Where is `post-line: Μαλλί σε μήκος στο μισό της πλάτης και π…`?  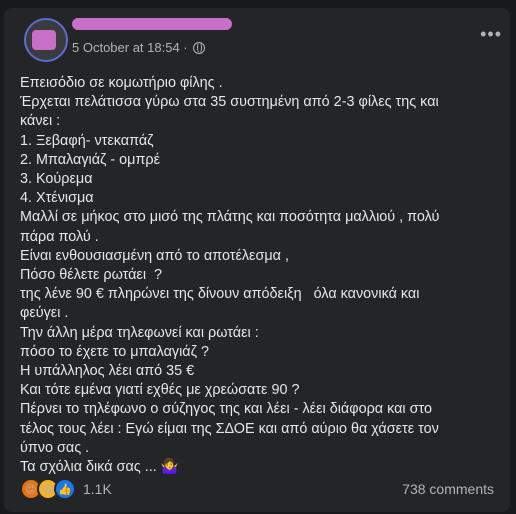 post-line: Μαλλί σε μήκος στο μισό της πλάτης και π… is located at coordinates (230, 217).